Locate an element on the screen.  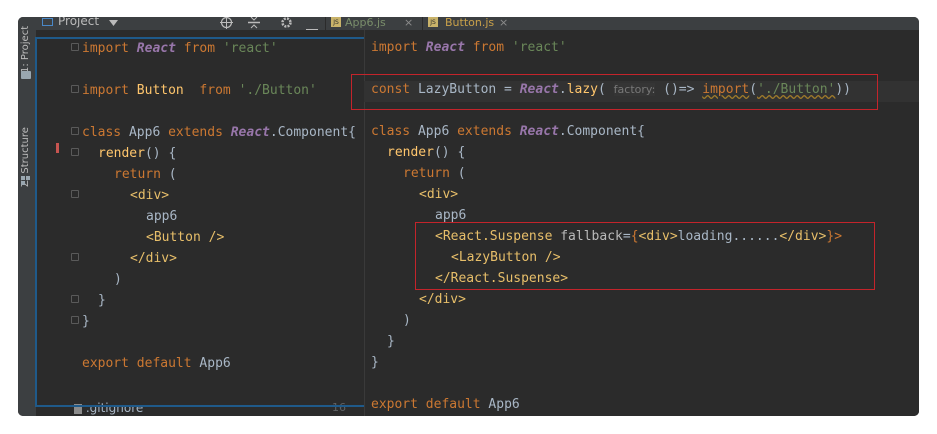
project-view-label: Project is located at coordinates (78, 22).